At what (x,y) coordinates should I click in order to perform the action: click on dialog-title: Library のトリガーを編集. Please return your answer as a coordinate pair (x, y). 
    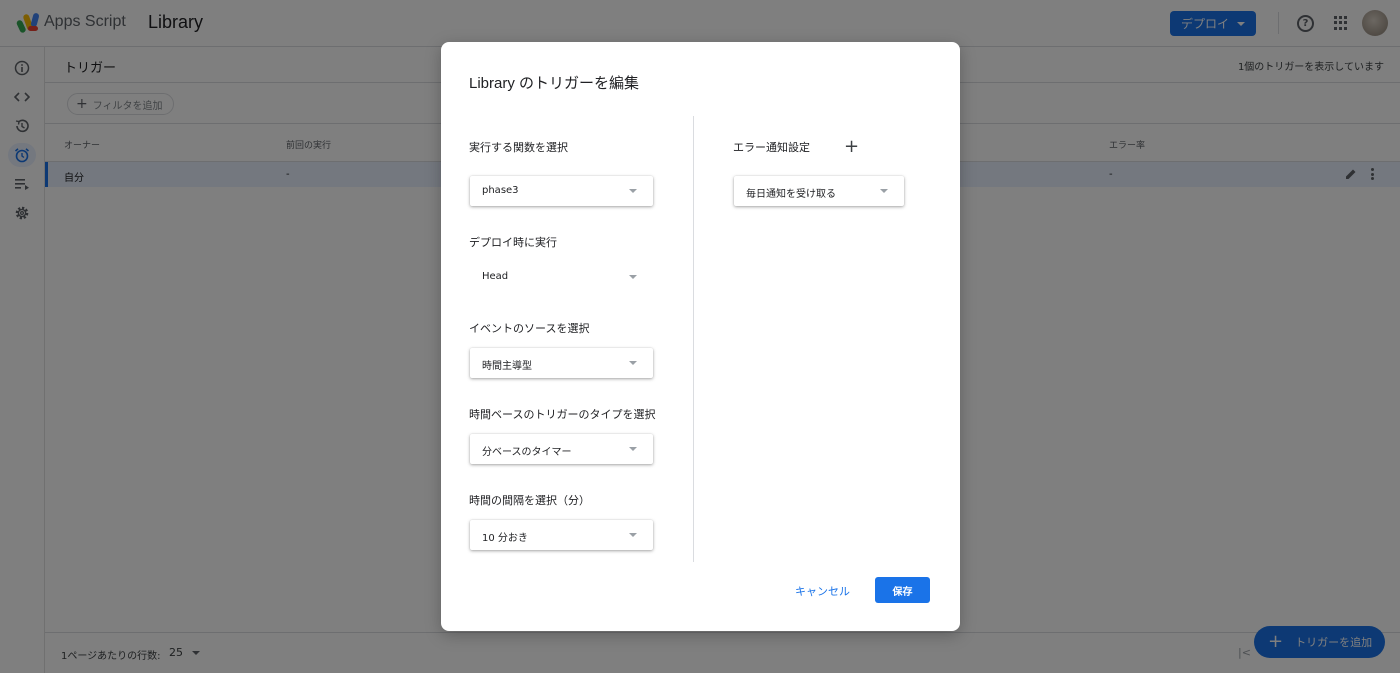
    Looking at the image, I should click on (554, 83).